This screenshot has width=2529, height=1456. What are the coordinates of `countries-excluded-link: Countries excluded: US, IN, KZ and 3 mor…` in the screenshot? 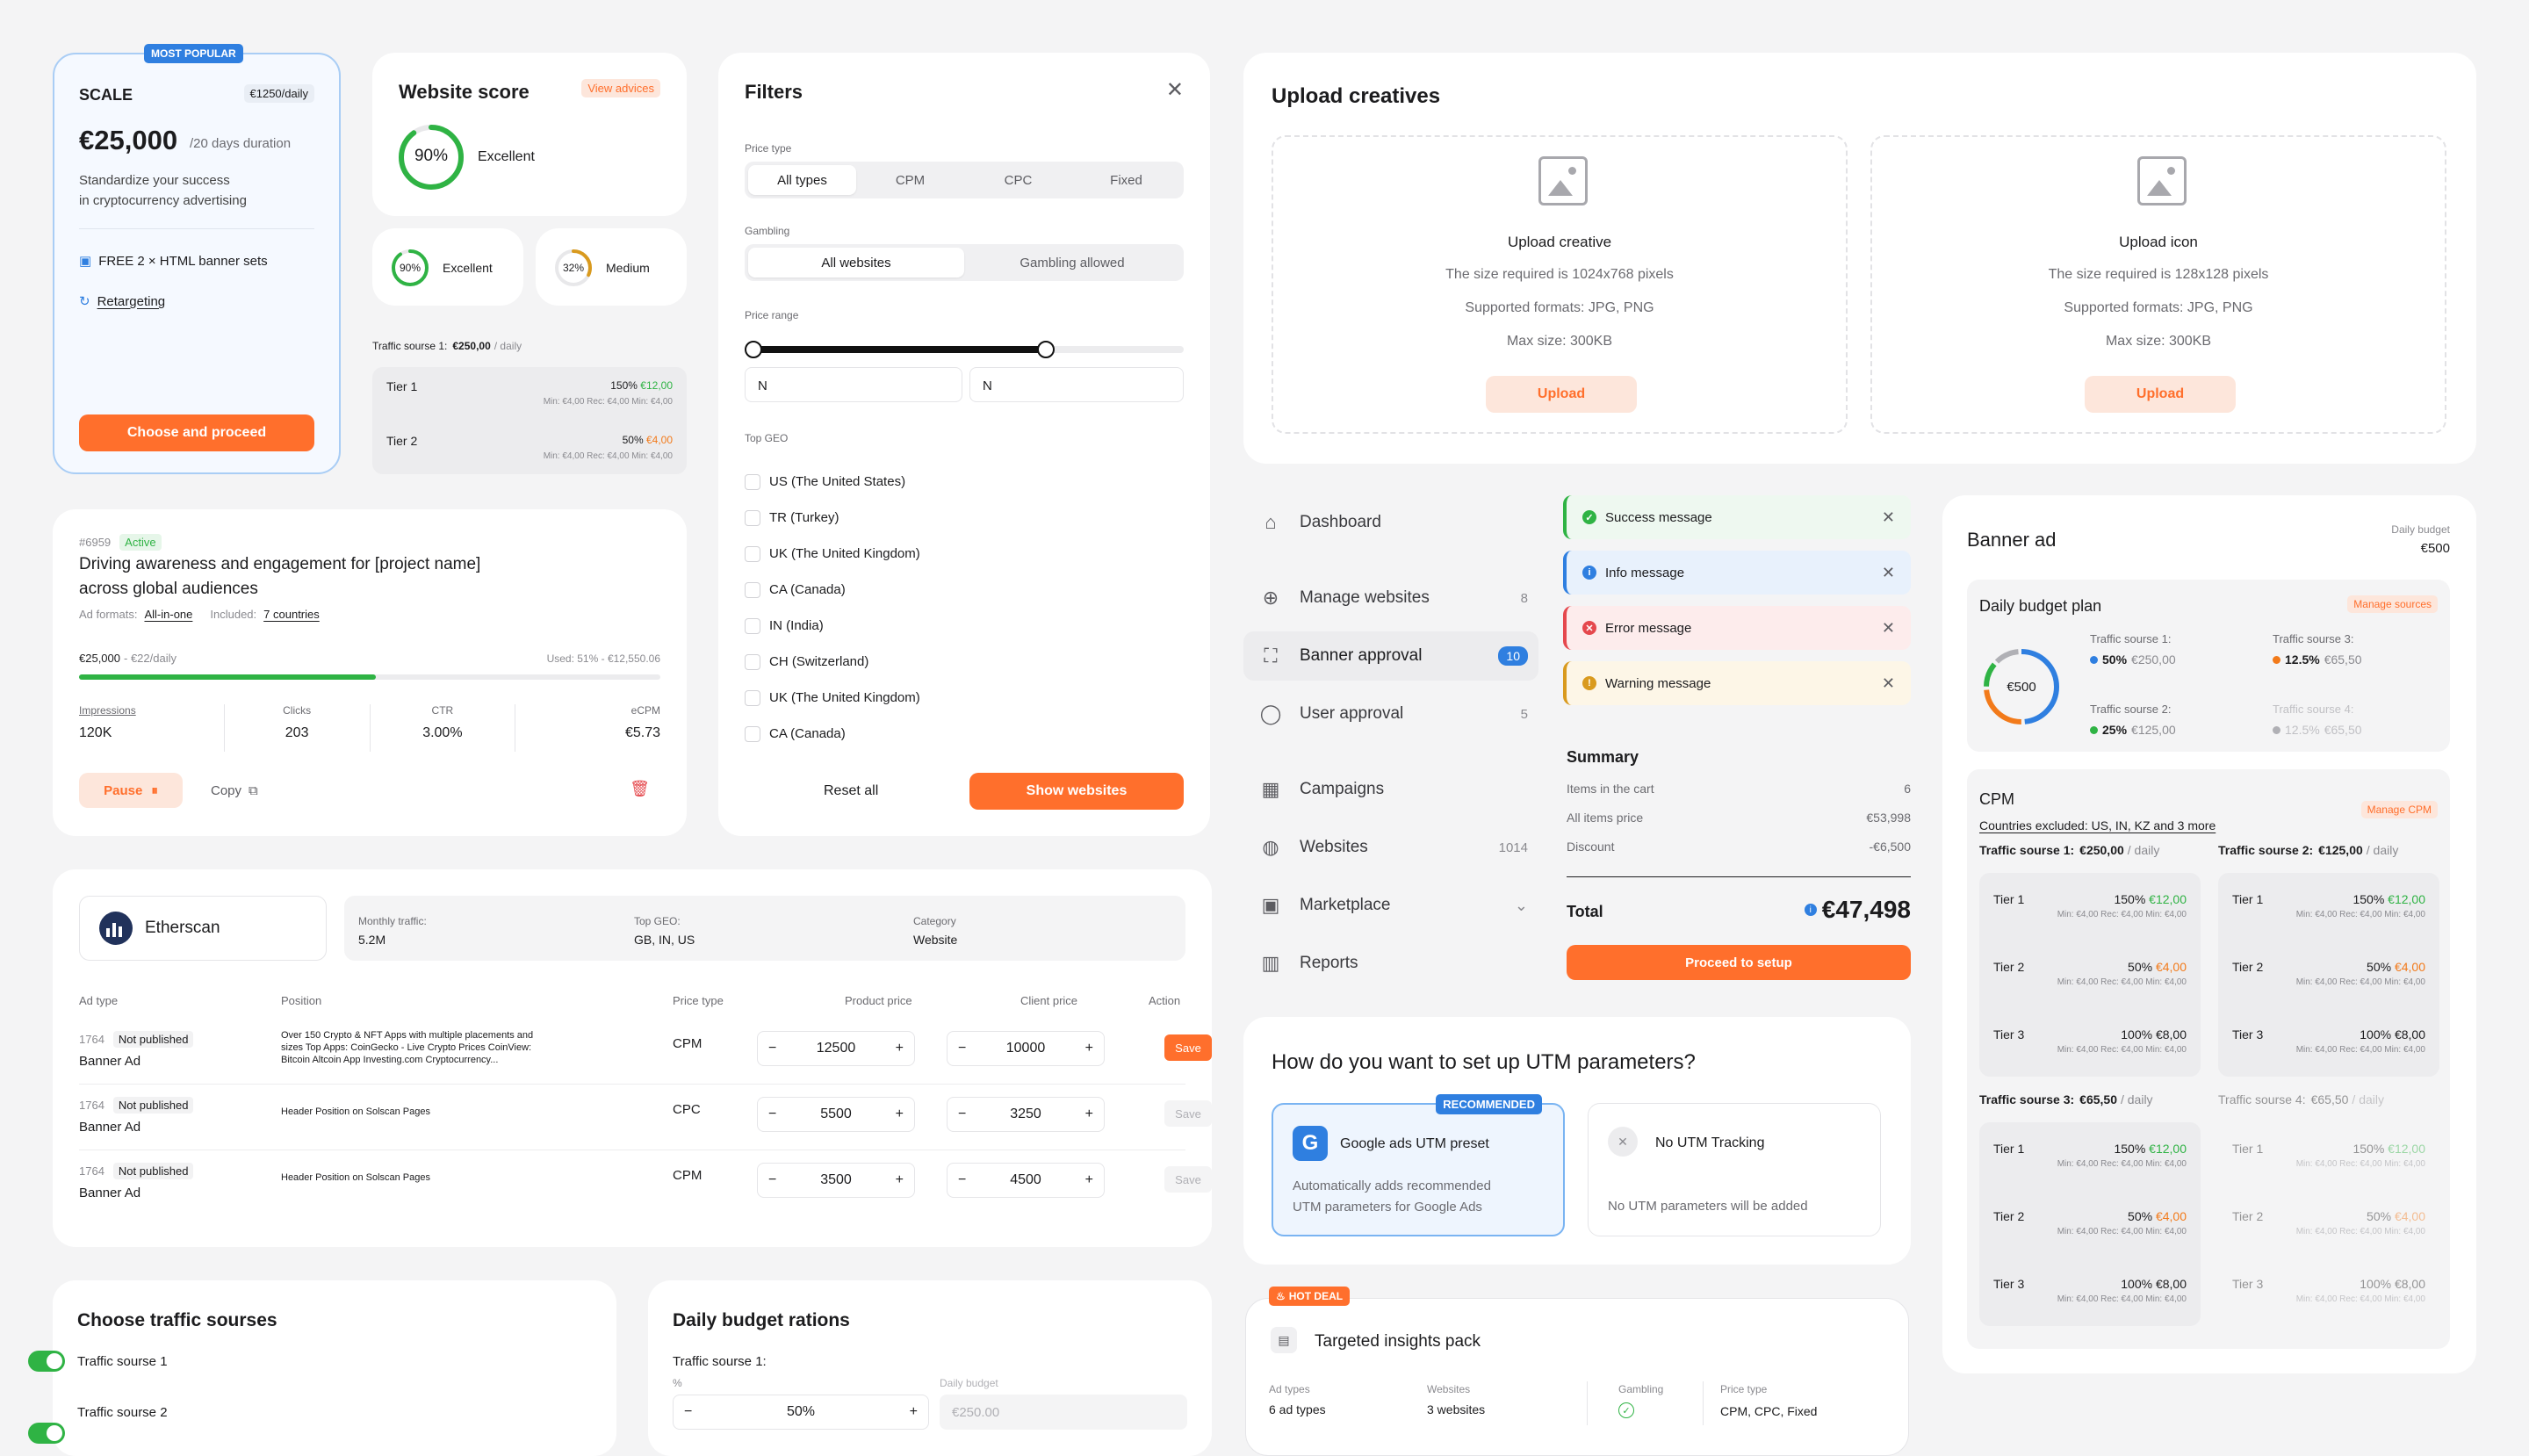 It's located at (2097, 825).